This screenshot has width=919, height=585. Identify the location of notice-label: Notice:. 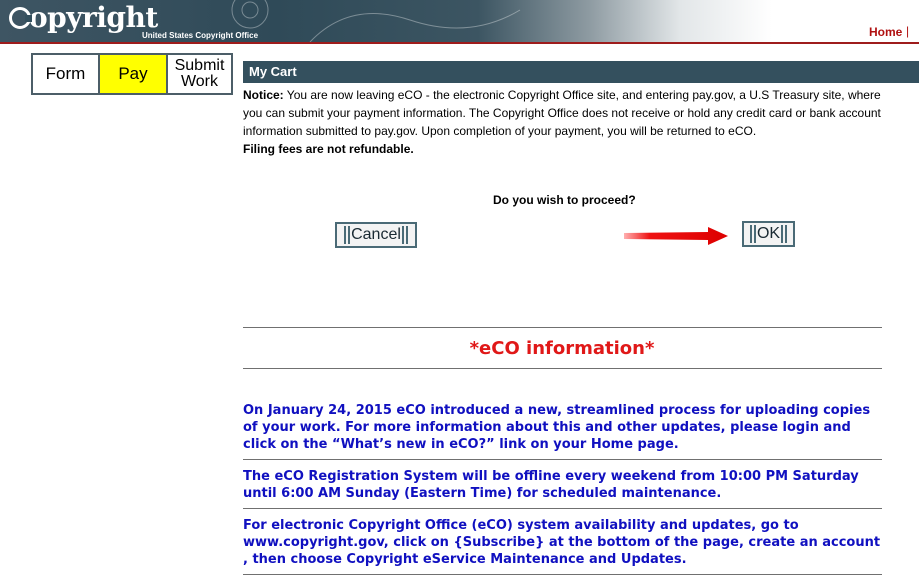
(263, 95).